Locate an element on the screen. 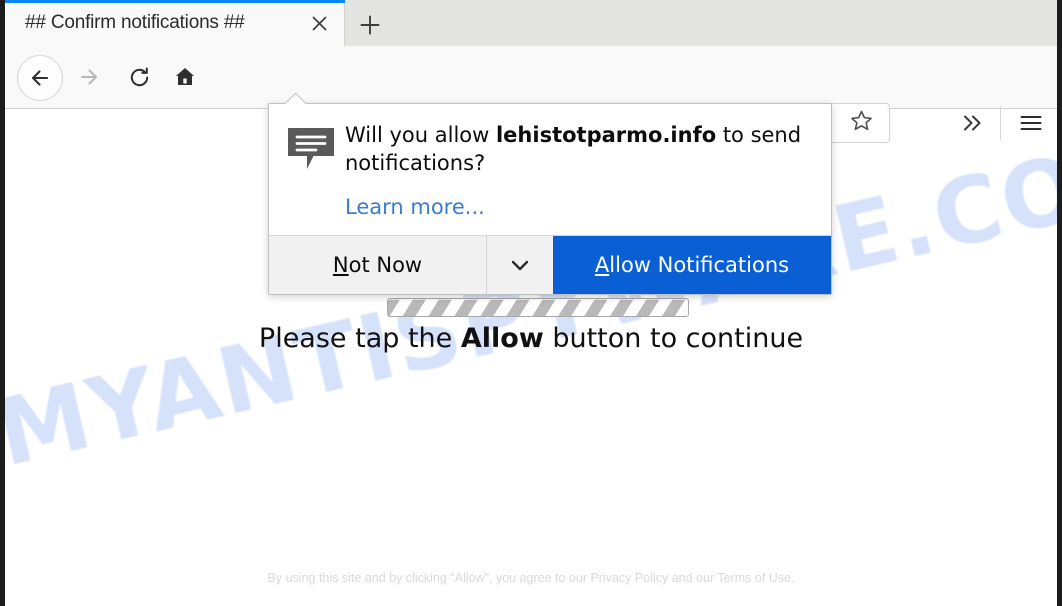  allow-label: llow Notifications is located at coordinates (699, 264).